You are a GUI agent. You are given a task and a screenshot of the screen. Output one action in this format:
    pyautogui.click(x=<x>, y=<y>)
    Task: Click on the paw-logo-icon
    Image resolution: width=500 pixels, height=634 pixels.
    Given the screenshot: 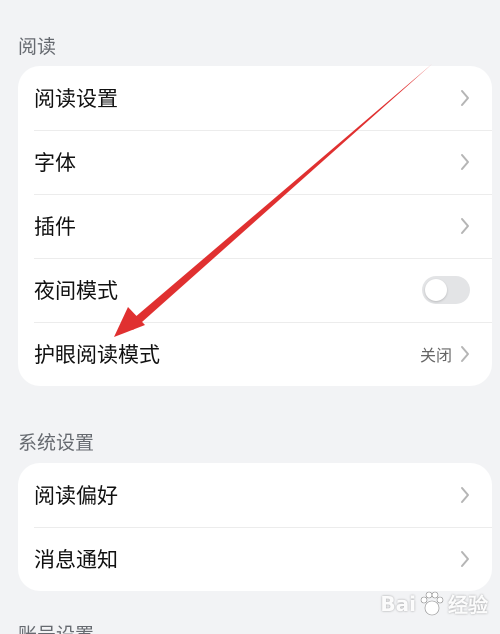 What is the action you would take?
    pyautogui.click(x=432, y=603)
    